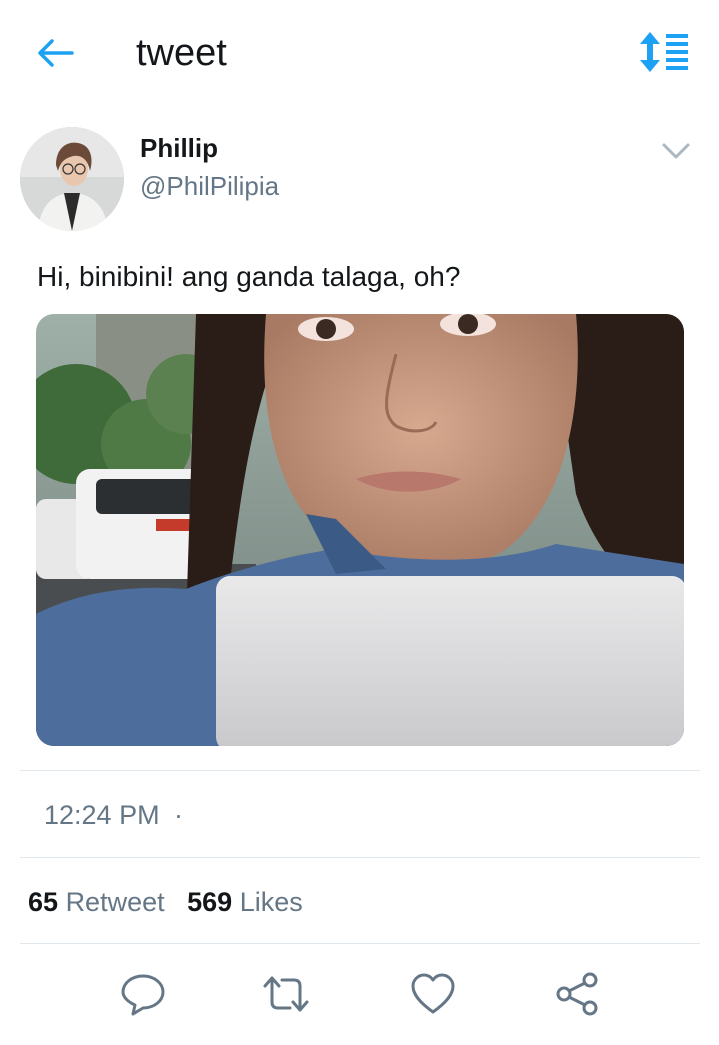 This screenshot has width=719, height=1045. I want to click on reply-icon, so click(143, 995).